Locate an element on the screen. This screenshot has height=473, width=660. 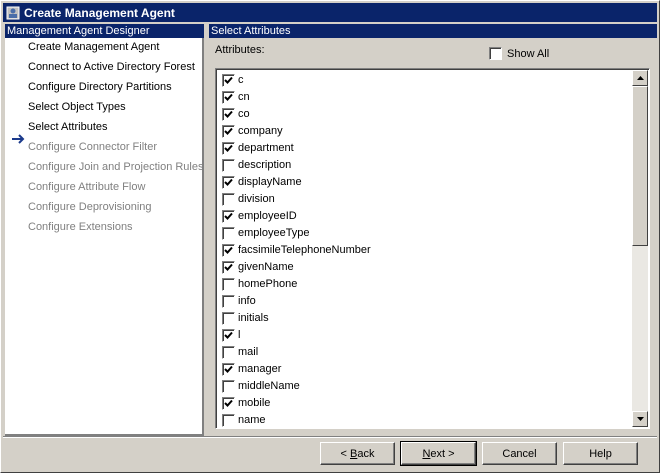
attribute-row: homePhone is located at coordinates (259, 284).